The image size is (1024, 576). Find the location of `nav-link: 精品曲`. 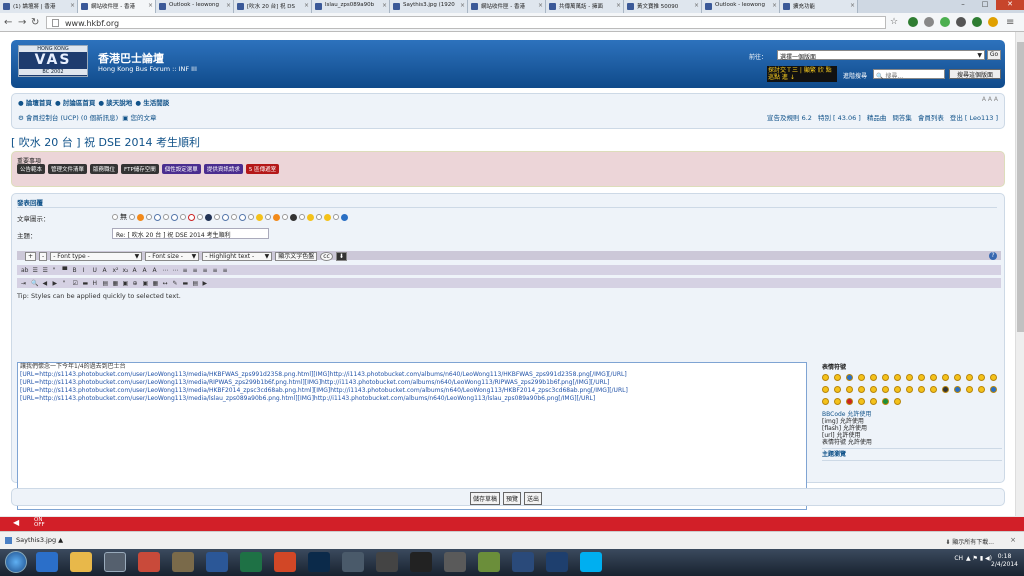

nav-link: 精品曲 is located at coordinates (877, 117).